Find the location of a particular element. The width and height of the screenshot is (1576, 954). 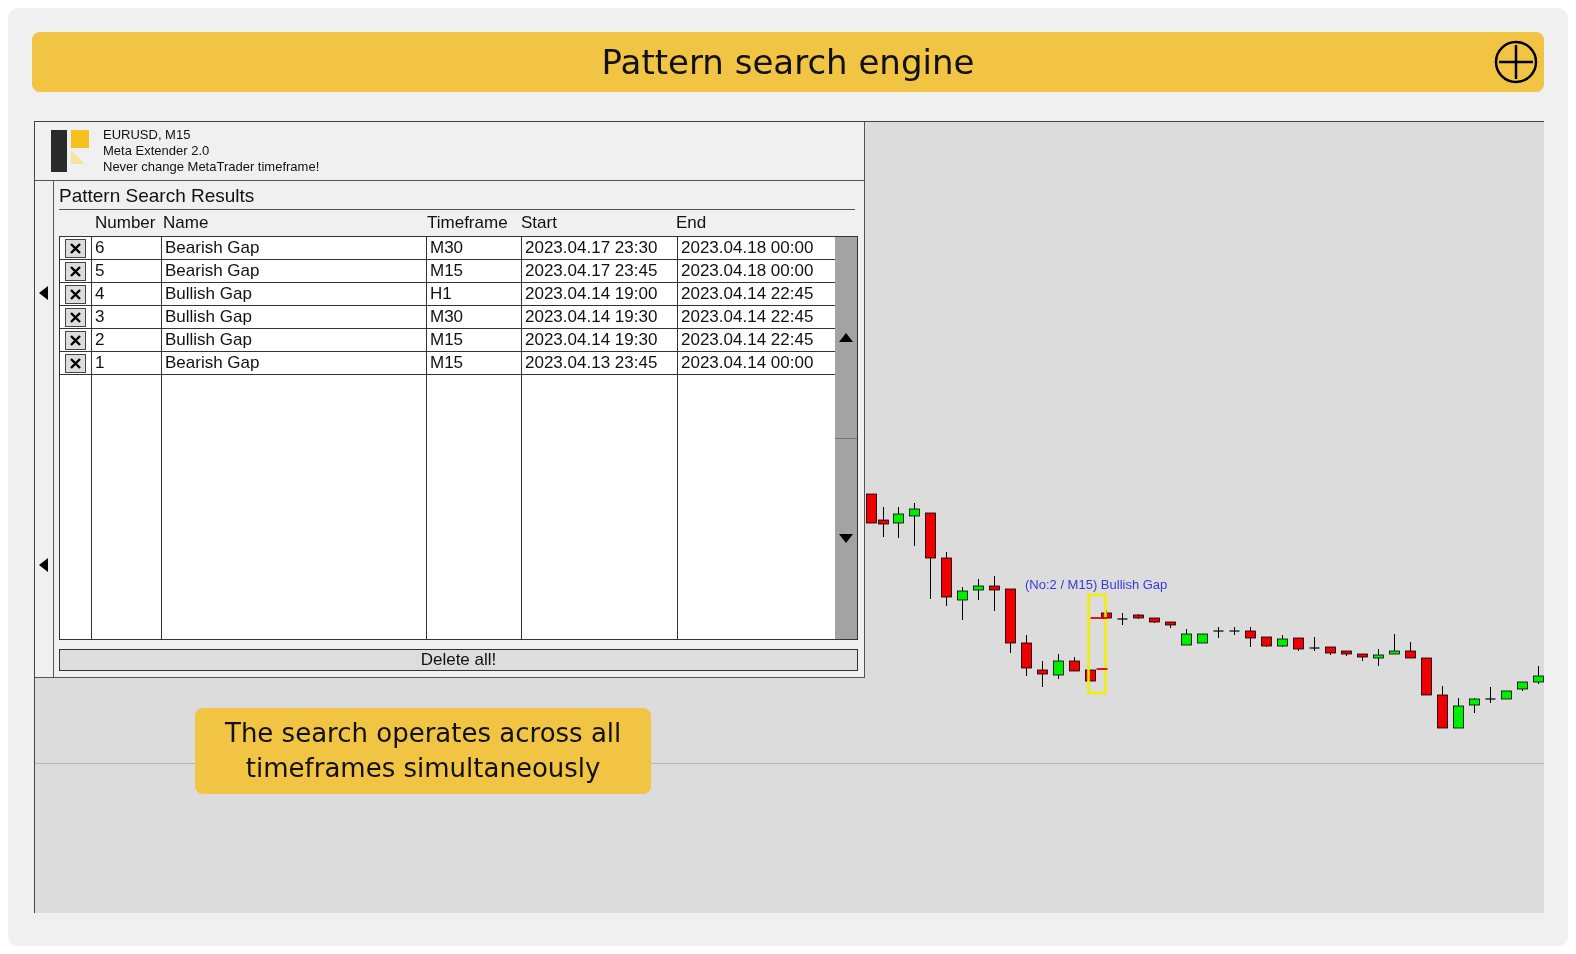

down-arrow-icon is located at coordinates (846, 539).